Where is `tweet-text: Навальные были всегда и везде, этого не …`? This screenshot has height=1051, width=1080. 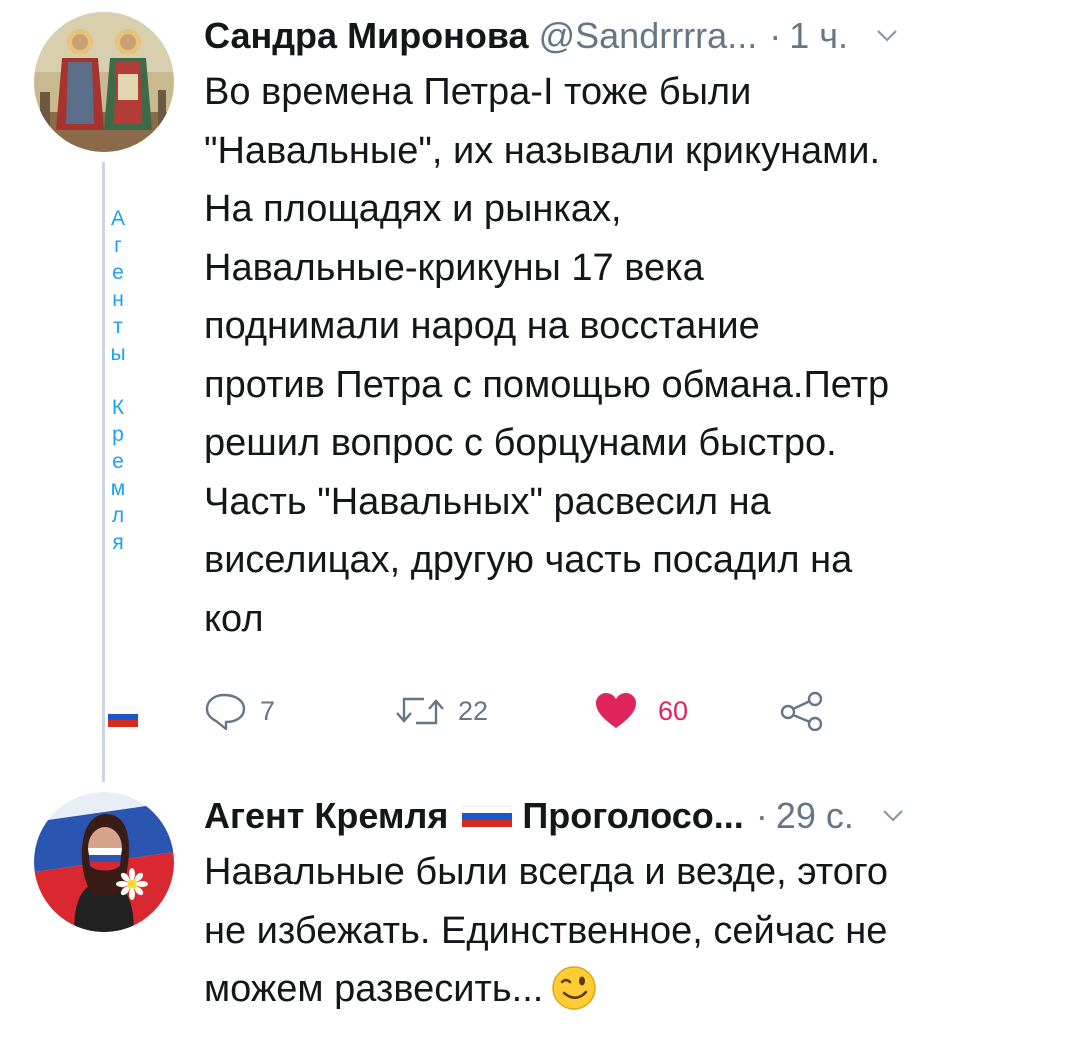
tweet-text: Навальные были всегда и везде, этого не … is located at coordinates (546, 930).